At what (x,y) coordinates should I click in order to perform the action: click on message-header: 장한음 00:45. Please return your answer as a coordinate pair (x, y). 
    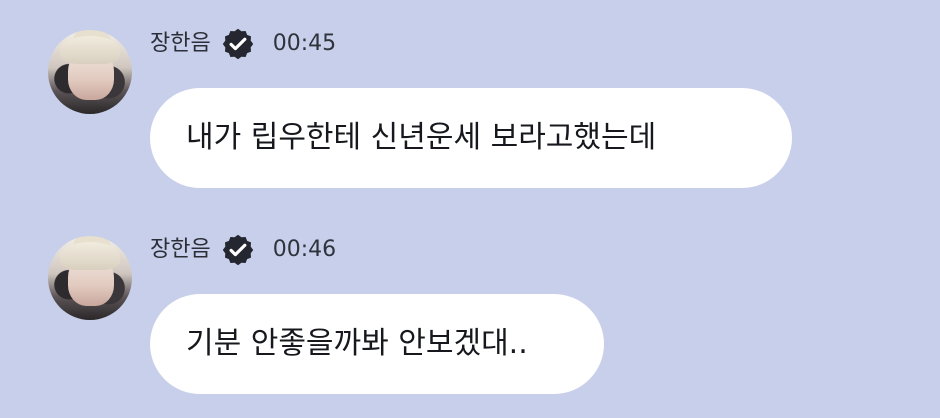
    Looking at the image, I should click on (243, 44).